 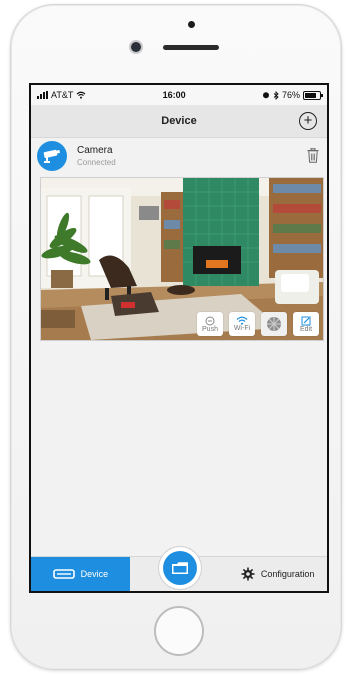 I want to click on status-bar: AT&T 16:00 76%, so click(x=179, y=95).